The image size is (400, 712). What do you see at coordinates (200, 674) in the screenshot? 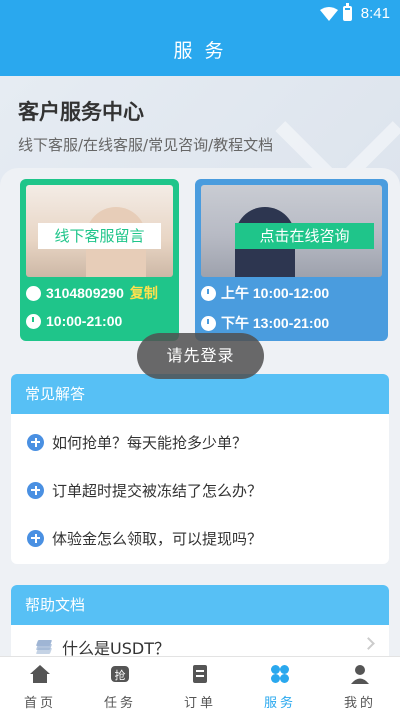
I see `order-icon` at bounding box center [200, 674].